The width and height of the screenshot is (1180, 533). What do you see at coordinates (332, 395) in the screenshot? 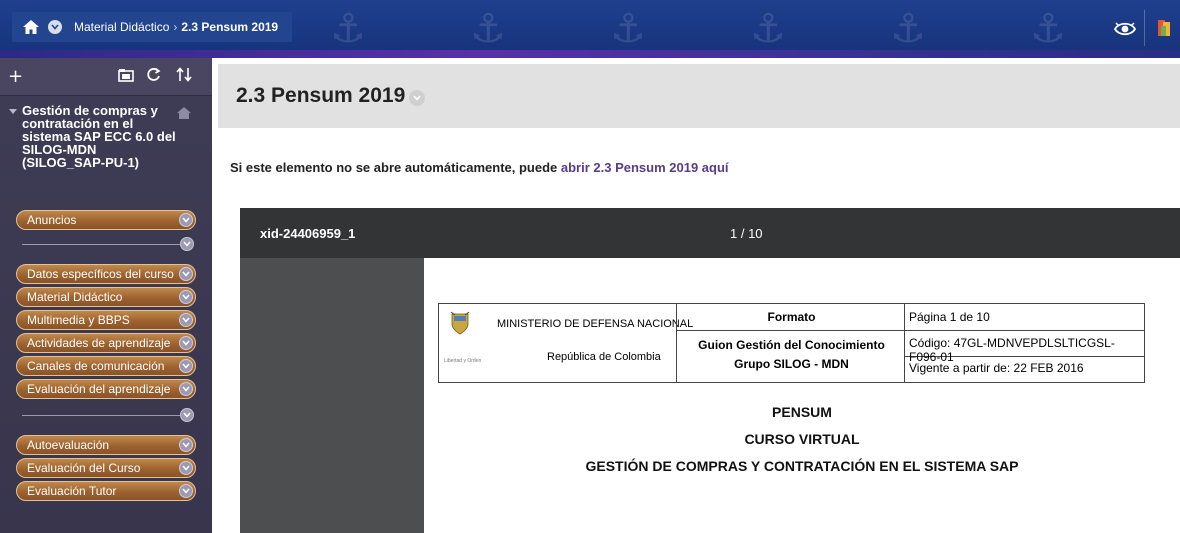
I see `thumbnail-panel` at bounding box center [332, 395].